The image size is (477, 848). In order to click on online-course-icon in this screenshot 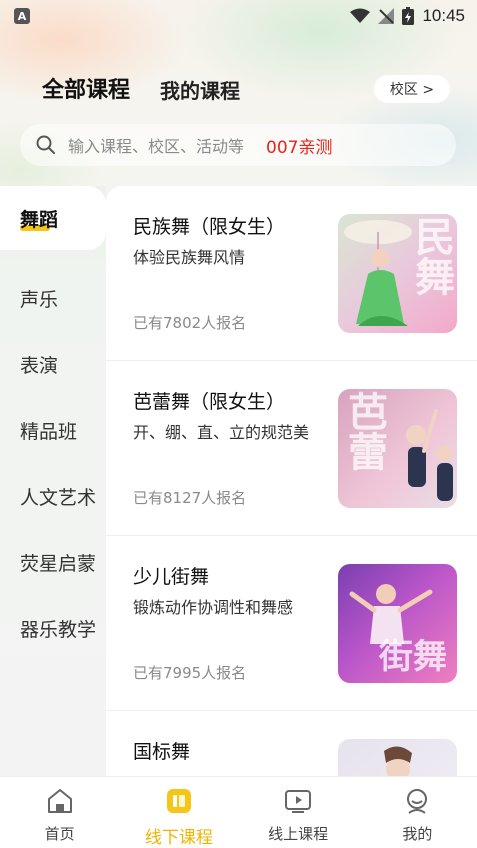, I will do `click(298, 801)`.